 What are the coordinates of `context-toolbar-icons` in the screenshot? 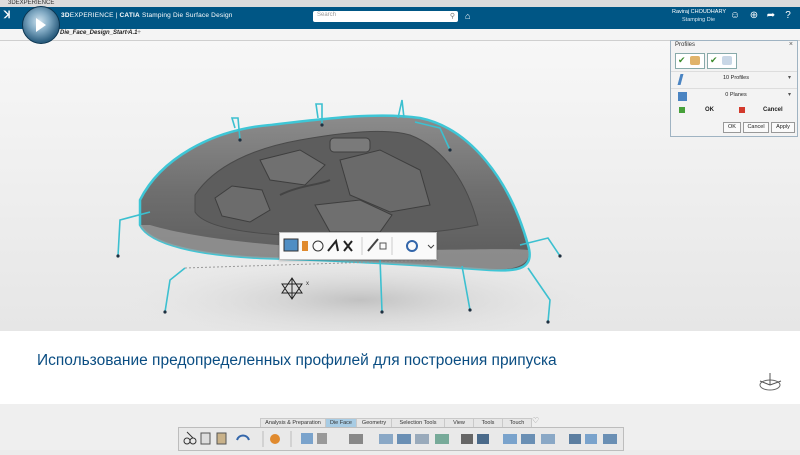 It's located at (358, 246).